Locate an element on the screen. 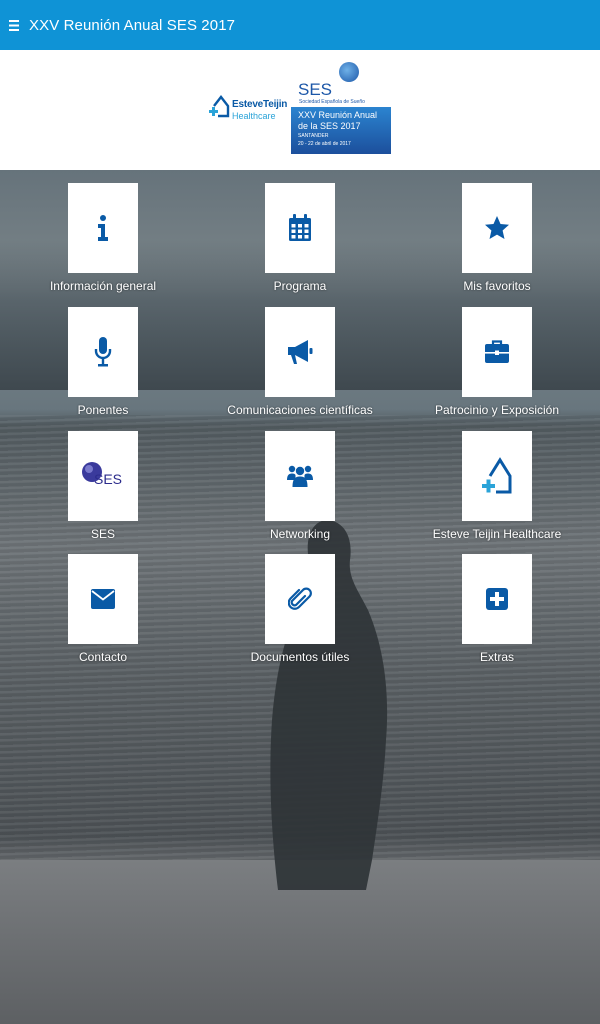 The width and height of the screenshot is (600, 1024). brand-subname: Healthcare is located at coordinates (254, 116).